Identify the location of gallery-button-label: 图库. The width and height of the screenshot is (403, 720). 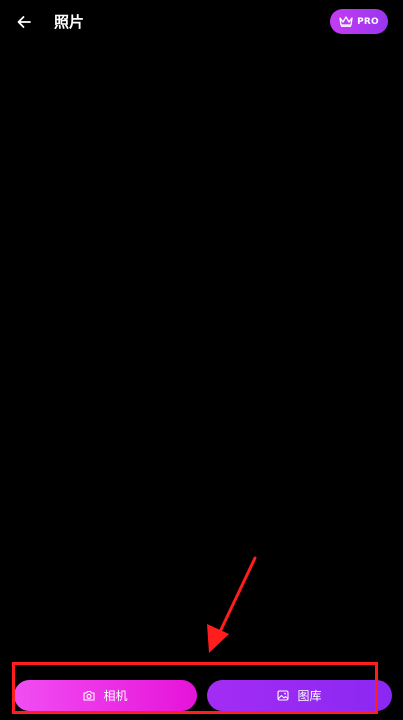
(309, 696).